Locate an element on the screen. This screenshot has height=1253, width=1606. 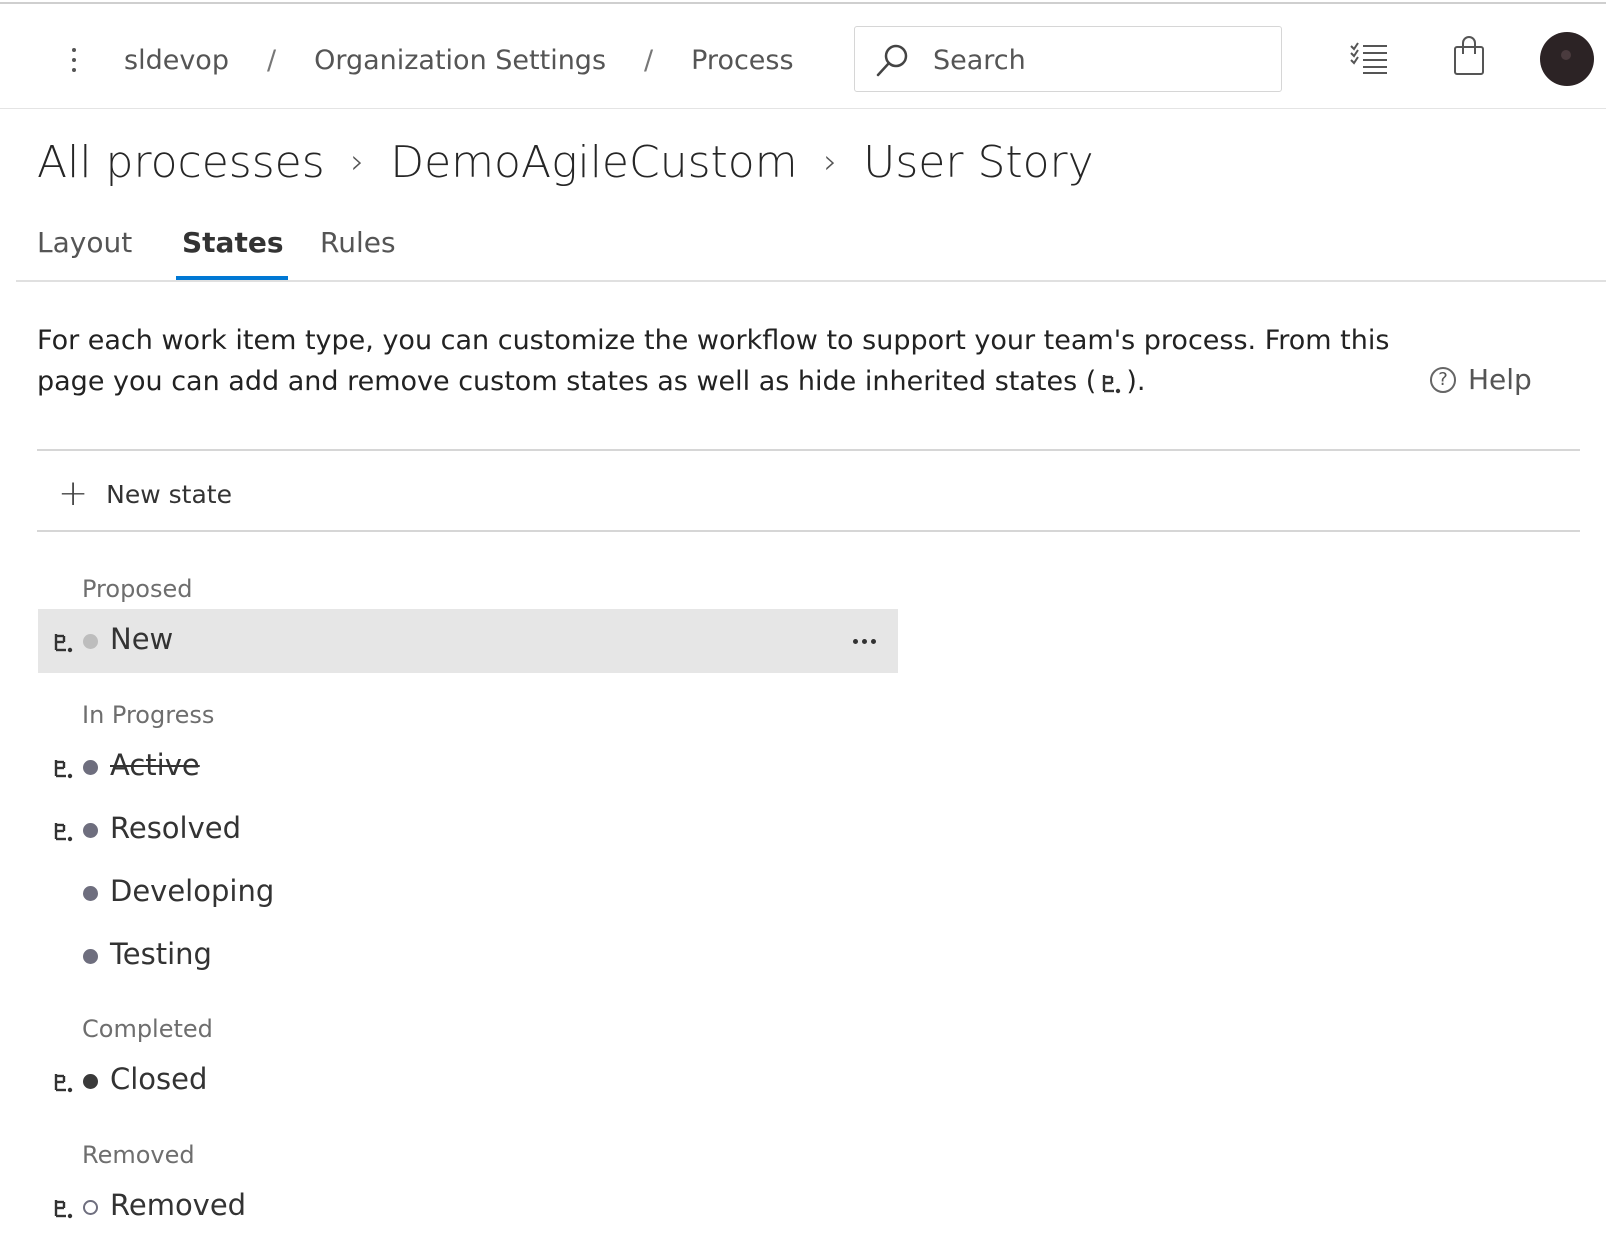
state-row: Resolved is located at coordinates (468, 830).